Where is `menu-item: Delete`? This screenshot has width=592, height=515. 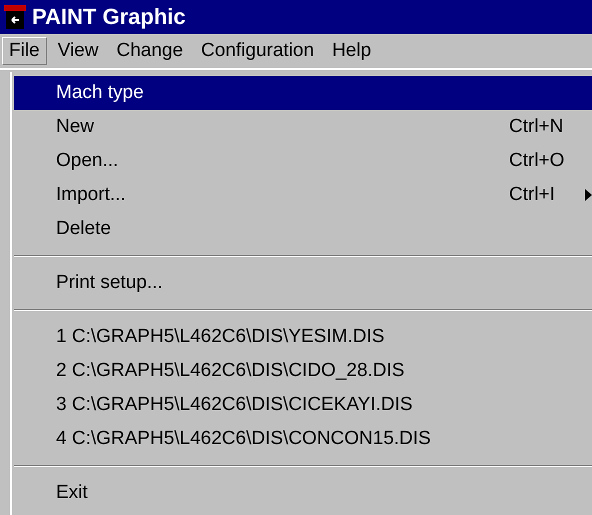 menu-item: Delete is located at coordinates (303, 229).